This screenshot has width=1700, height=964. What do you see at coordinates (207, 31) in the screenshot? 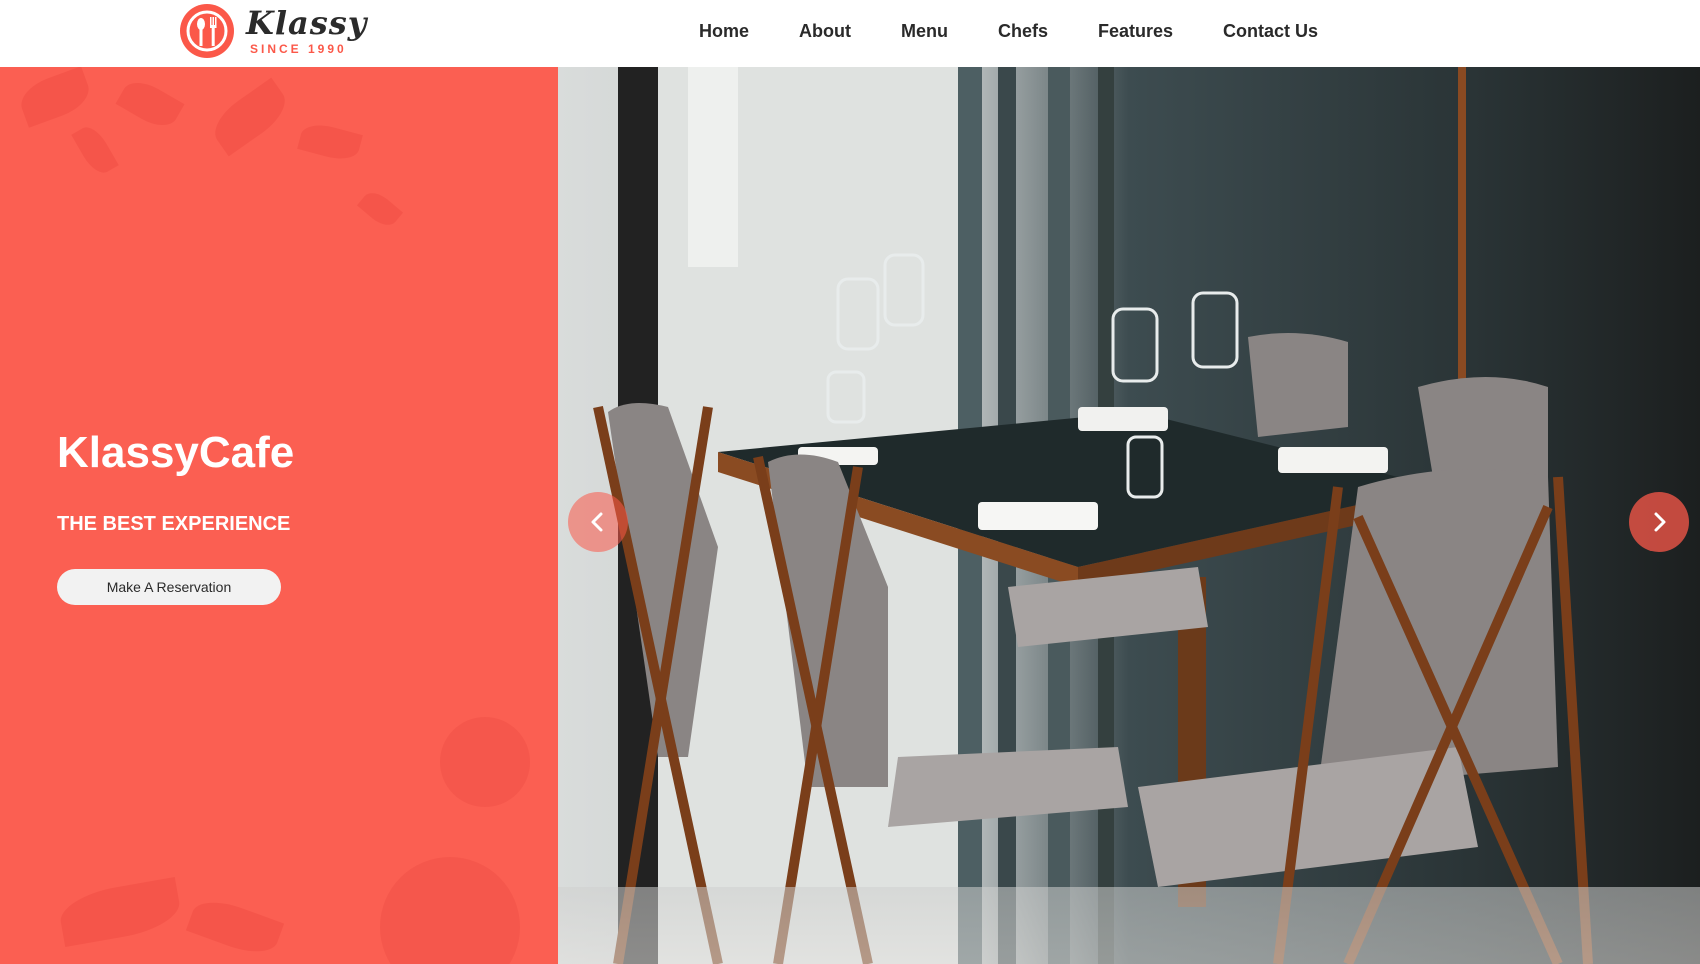
I see `utensils-logo-icon` at bounding box center [207, 31].